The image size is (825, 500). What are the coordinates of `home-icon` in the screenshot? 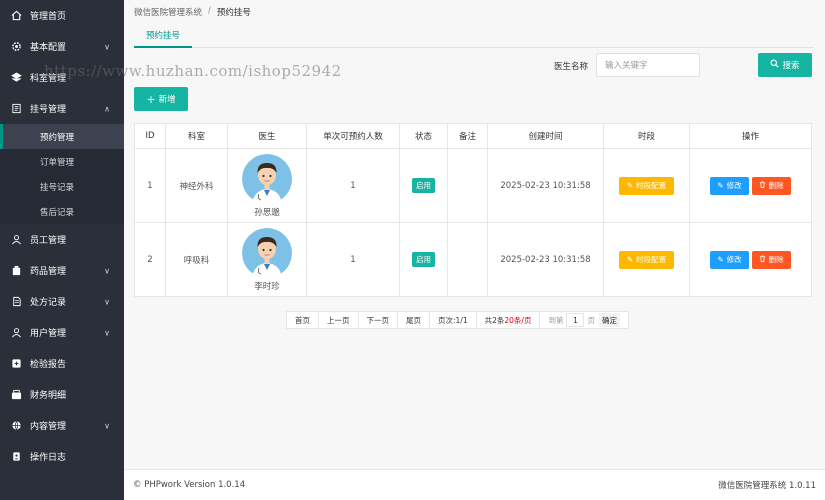 It's located at (16, 16).